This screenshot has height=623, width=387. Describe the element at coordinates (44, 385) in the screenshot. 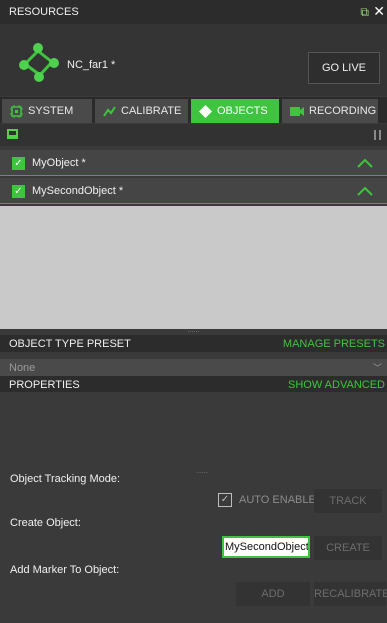

I see `properties-label: PROPERTIES` at that location.